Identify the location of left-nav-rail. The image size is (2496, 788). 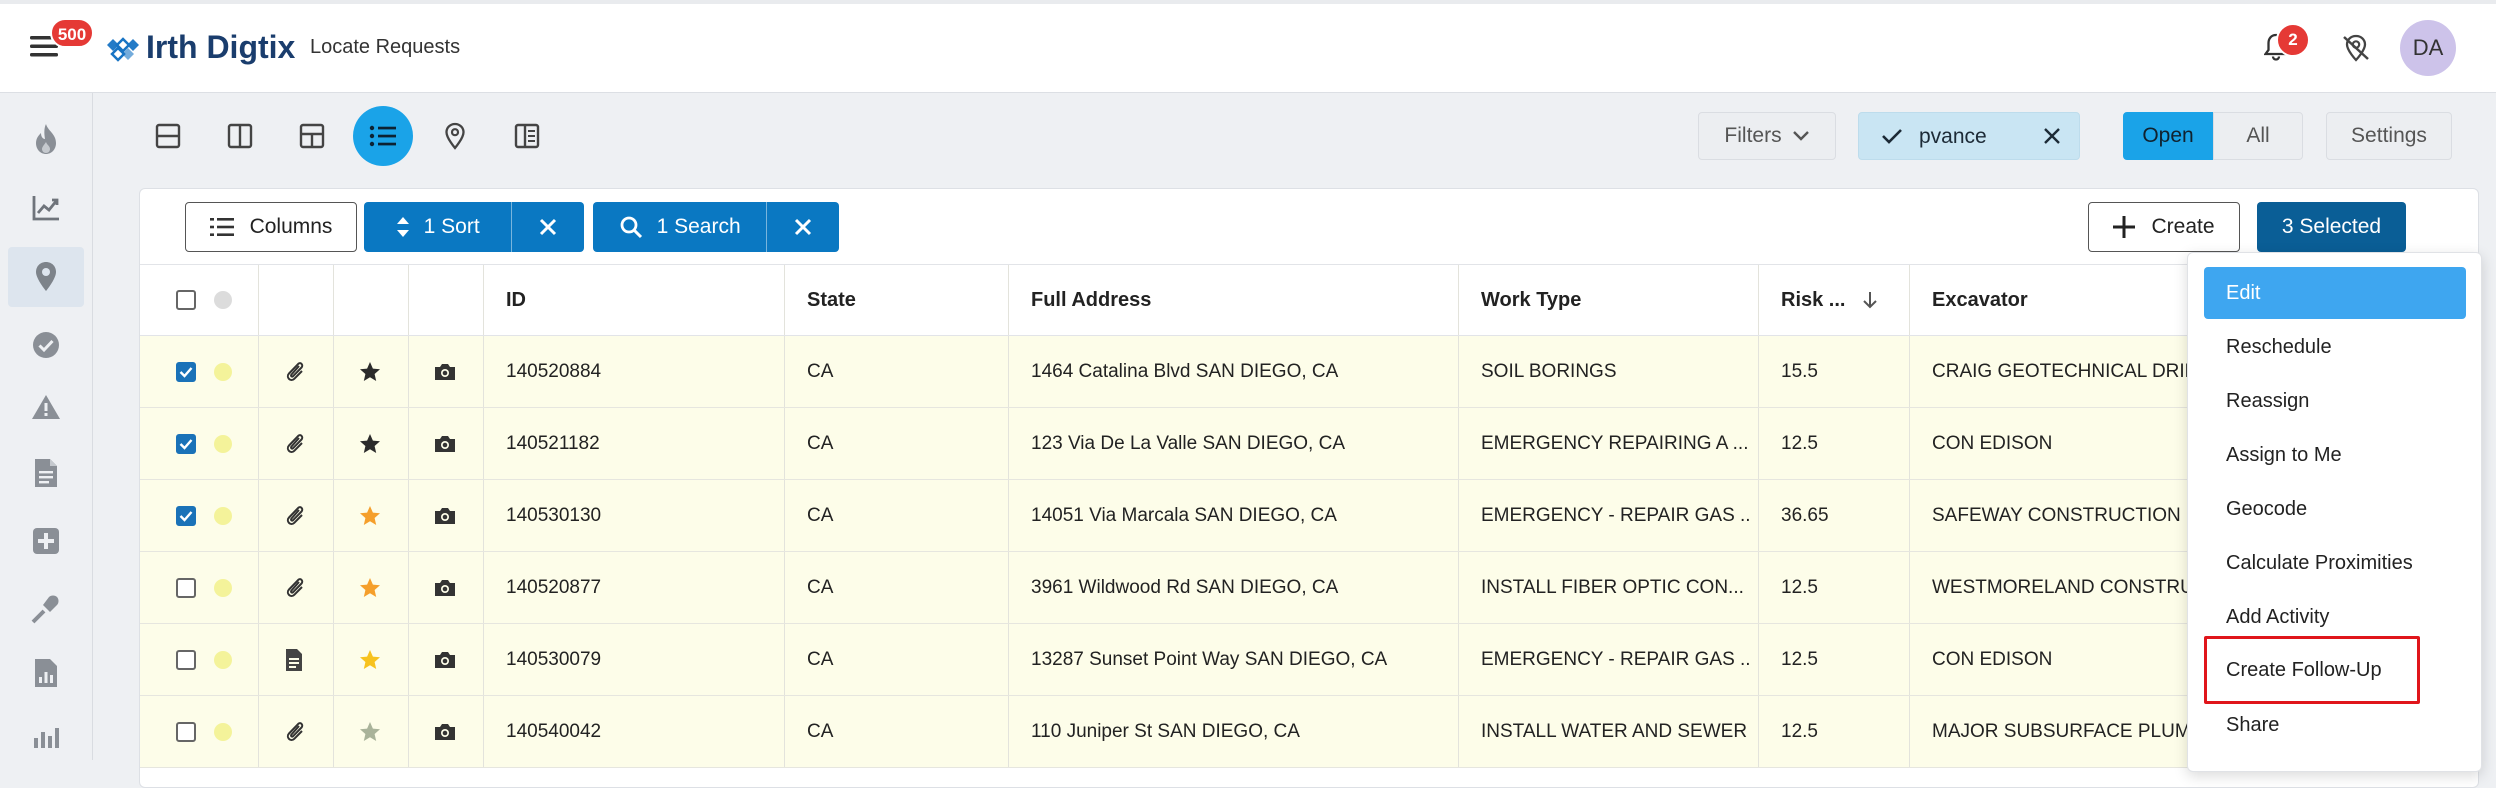
(46, 426).